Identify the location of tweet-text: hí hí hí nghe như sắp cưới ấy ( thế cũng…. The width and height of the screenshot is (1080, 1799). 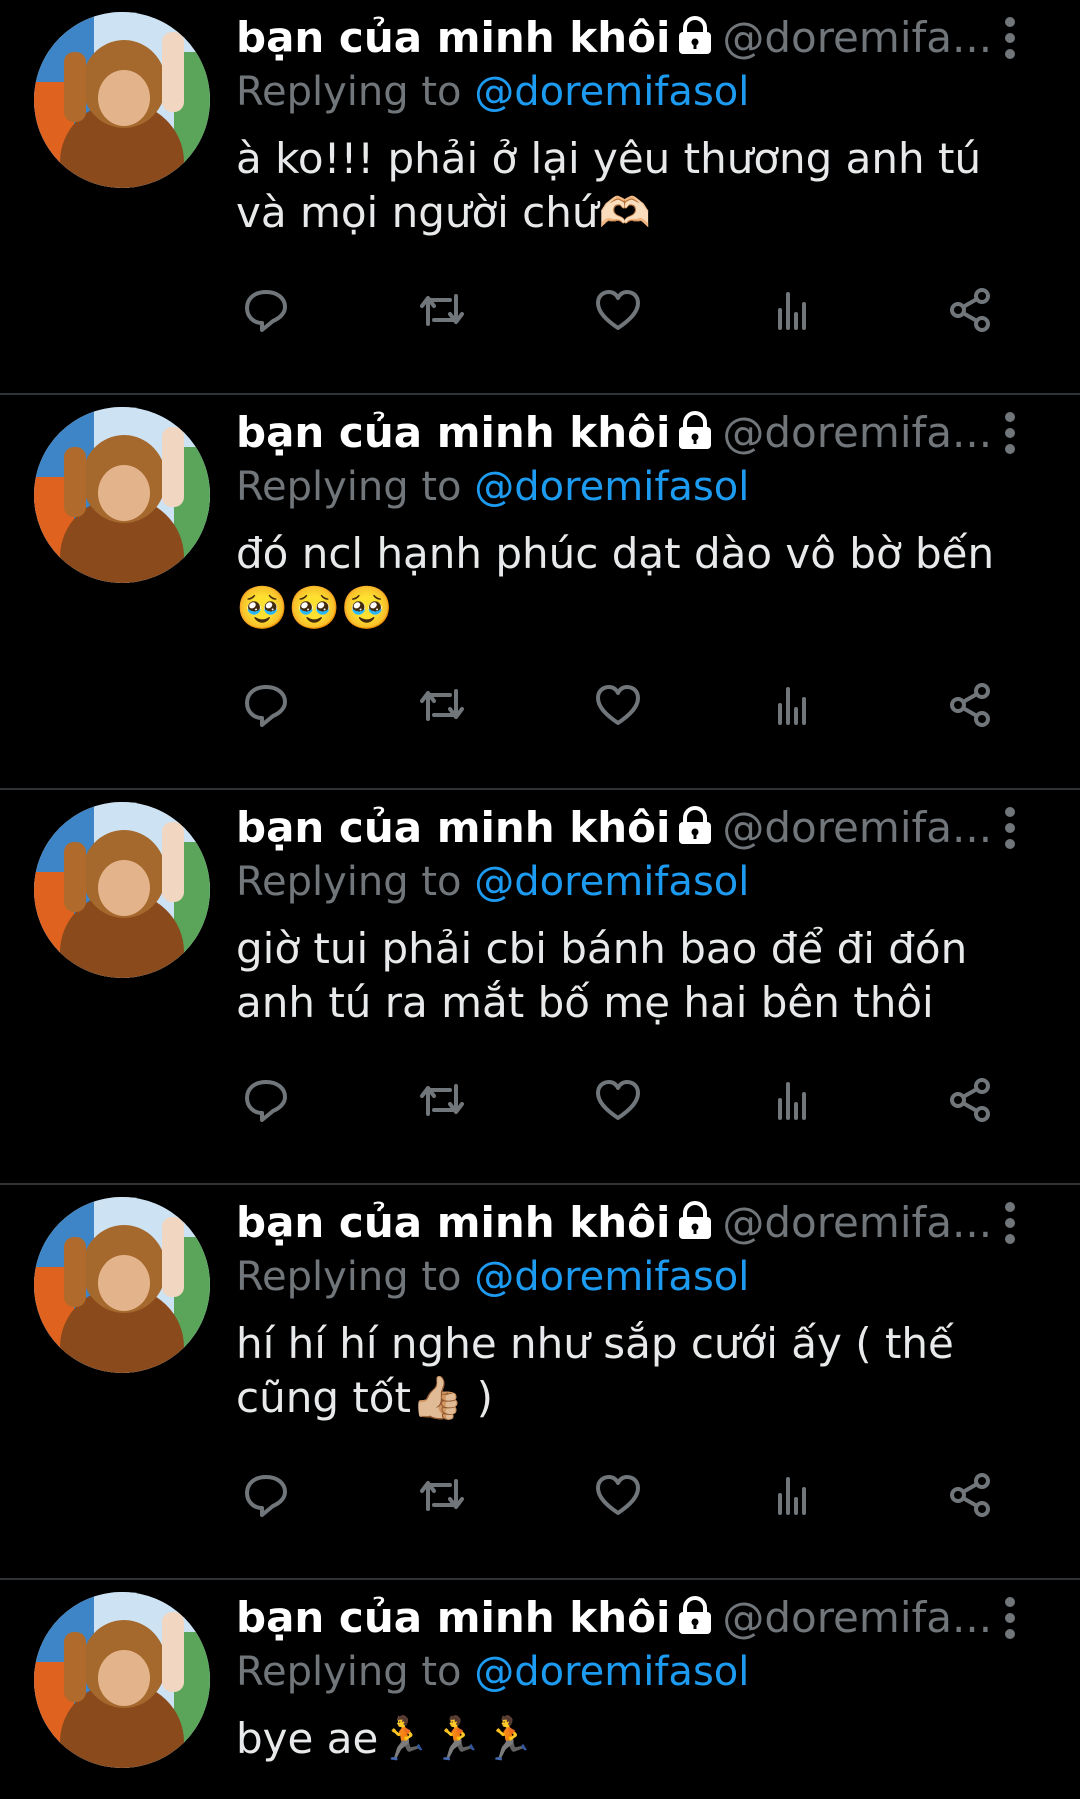
(595, 1370).